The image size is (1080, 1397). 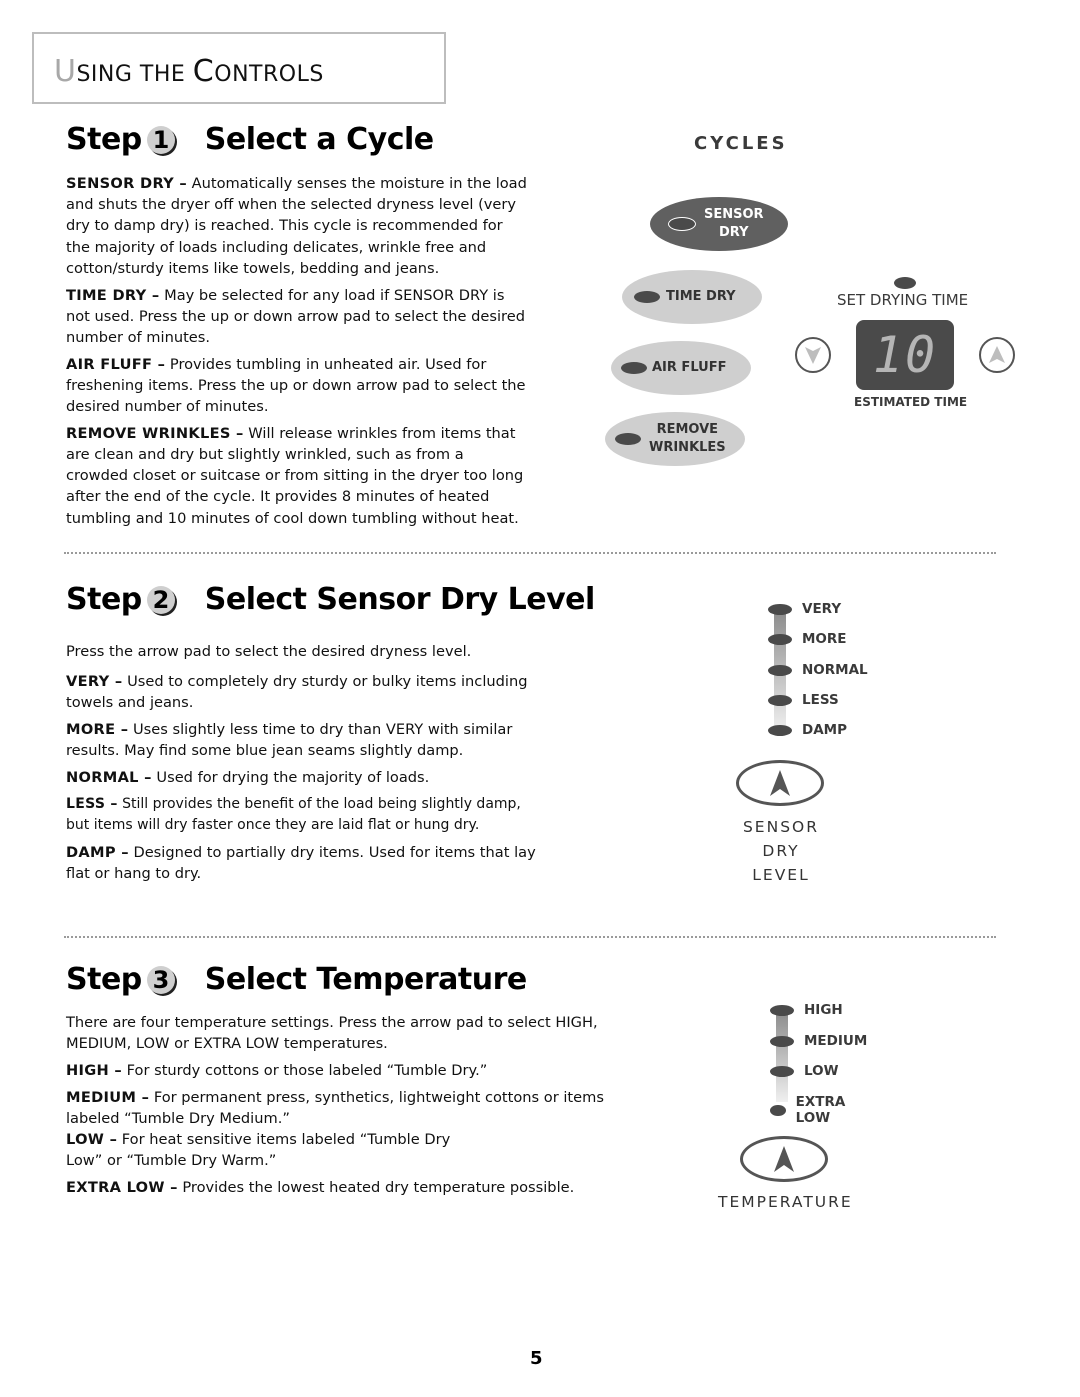 What do you see at coordinates (687, 429) in the screenshot?
I see `label-line-1: REMOVE` at bounding box center [687, 429].